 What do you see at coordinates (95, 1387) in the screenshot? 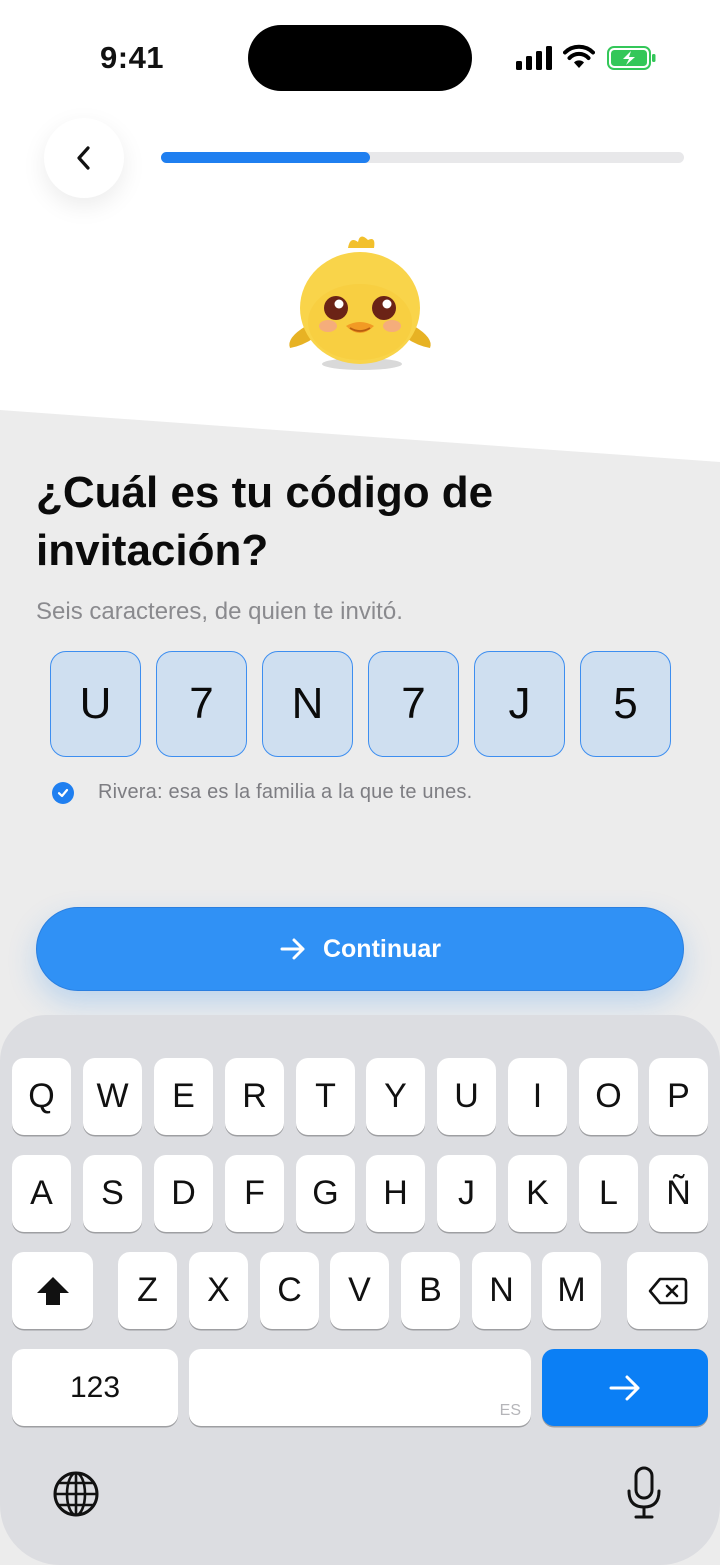
I see `numbers-key: 123` at bounding box center [95, 1387].